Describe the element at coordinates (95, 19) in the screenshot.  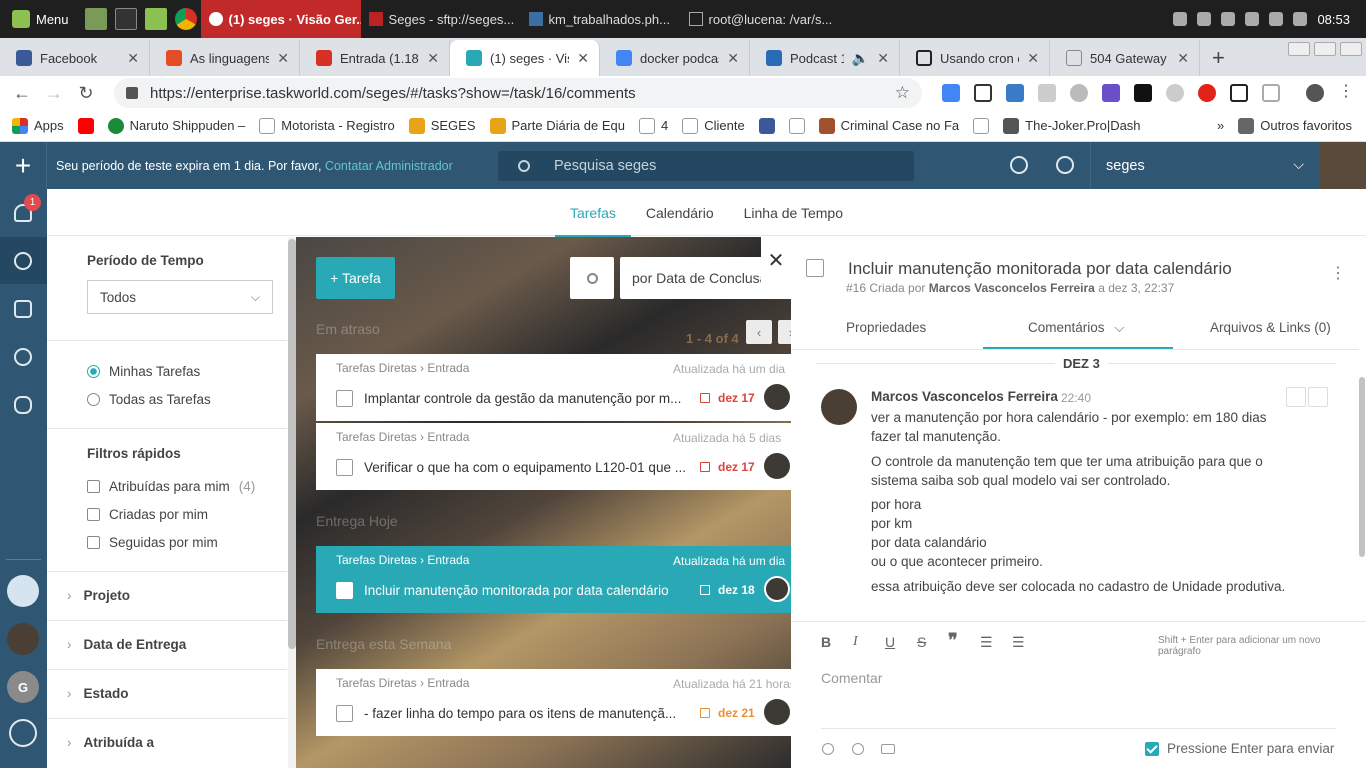
I see `show-desktop-icon` at that location.